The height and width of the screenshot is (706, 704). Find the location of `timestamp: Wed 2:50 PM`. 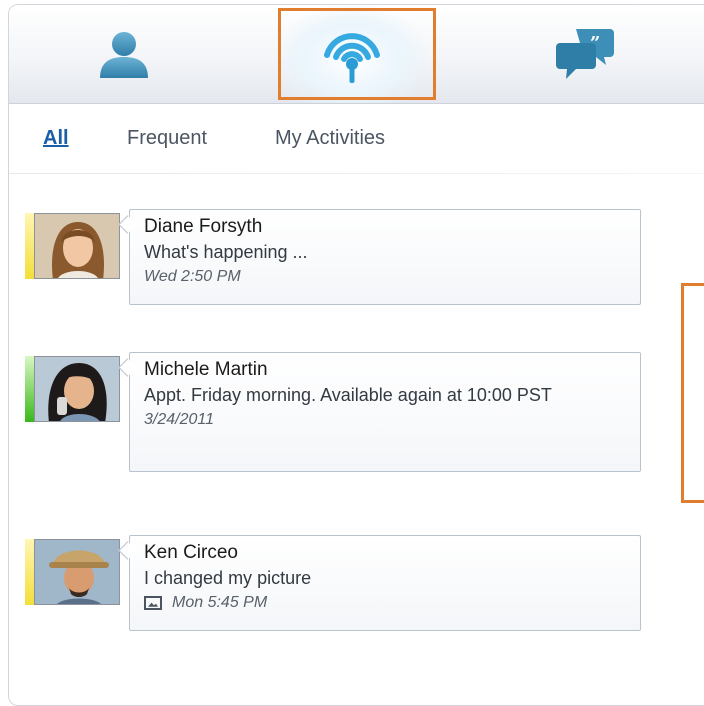

timestamp: Wed 2:50 PM is located at coordinates (192, 276).